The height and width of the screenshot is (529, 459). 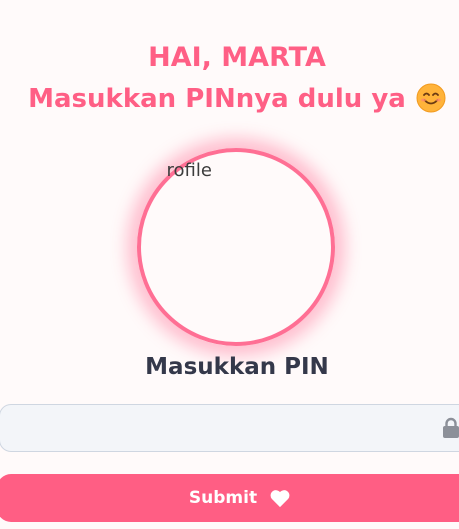 I want to click on smiling-face-icon, so click(x=431, y=98).